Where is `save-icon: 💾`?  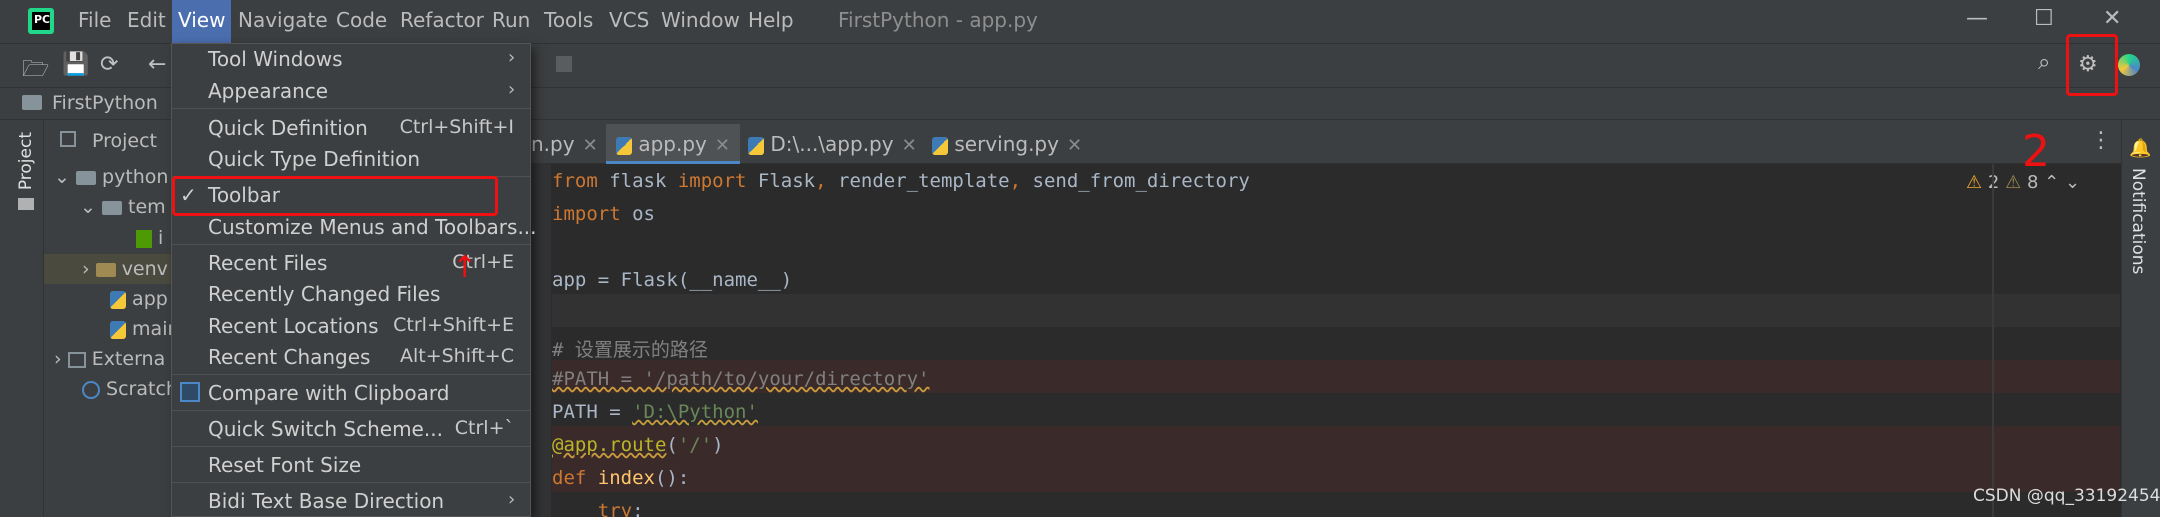 save-icon: 💾 is located at coordinates (75, 64).